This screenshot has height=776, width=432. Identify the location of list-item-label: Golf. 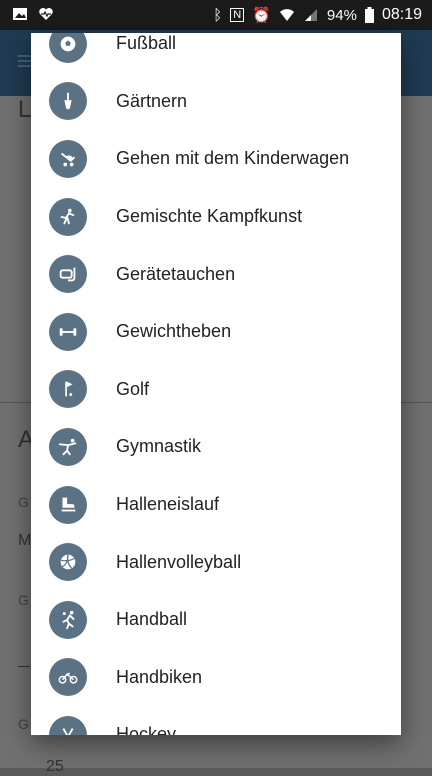
(133, 388).